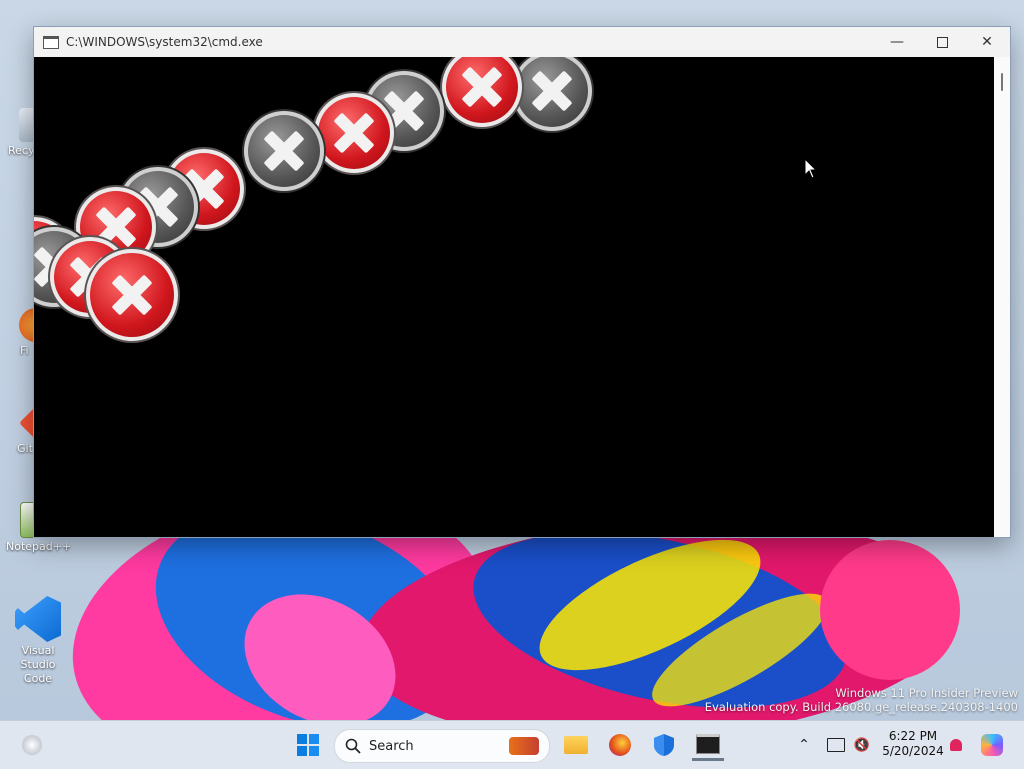  Describe the element at coordinates (913, 751) in the screenshot. I see `clock-date: 5/20/2024` at that location.